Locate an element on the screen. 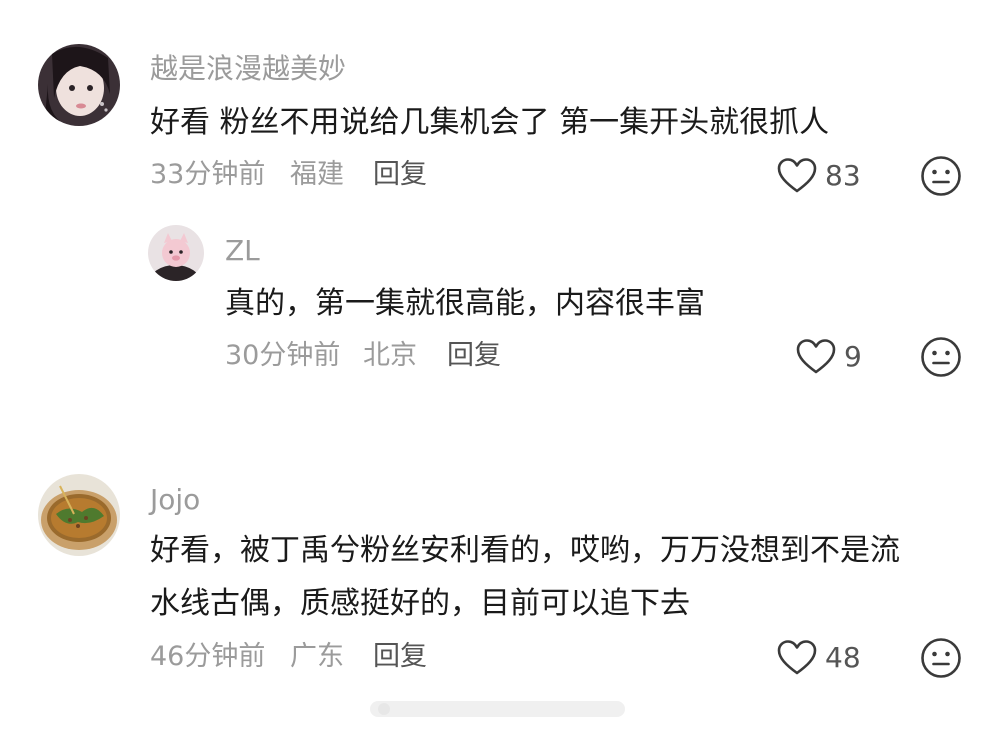 The image size is (1000, 733). comment-username: 越是浪漫越美妙 is located at coordinates (248, 69).